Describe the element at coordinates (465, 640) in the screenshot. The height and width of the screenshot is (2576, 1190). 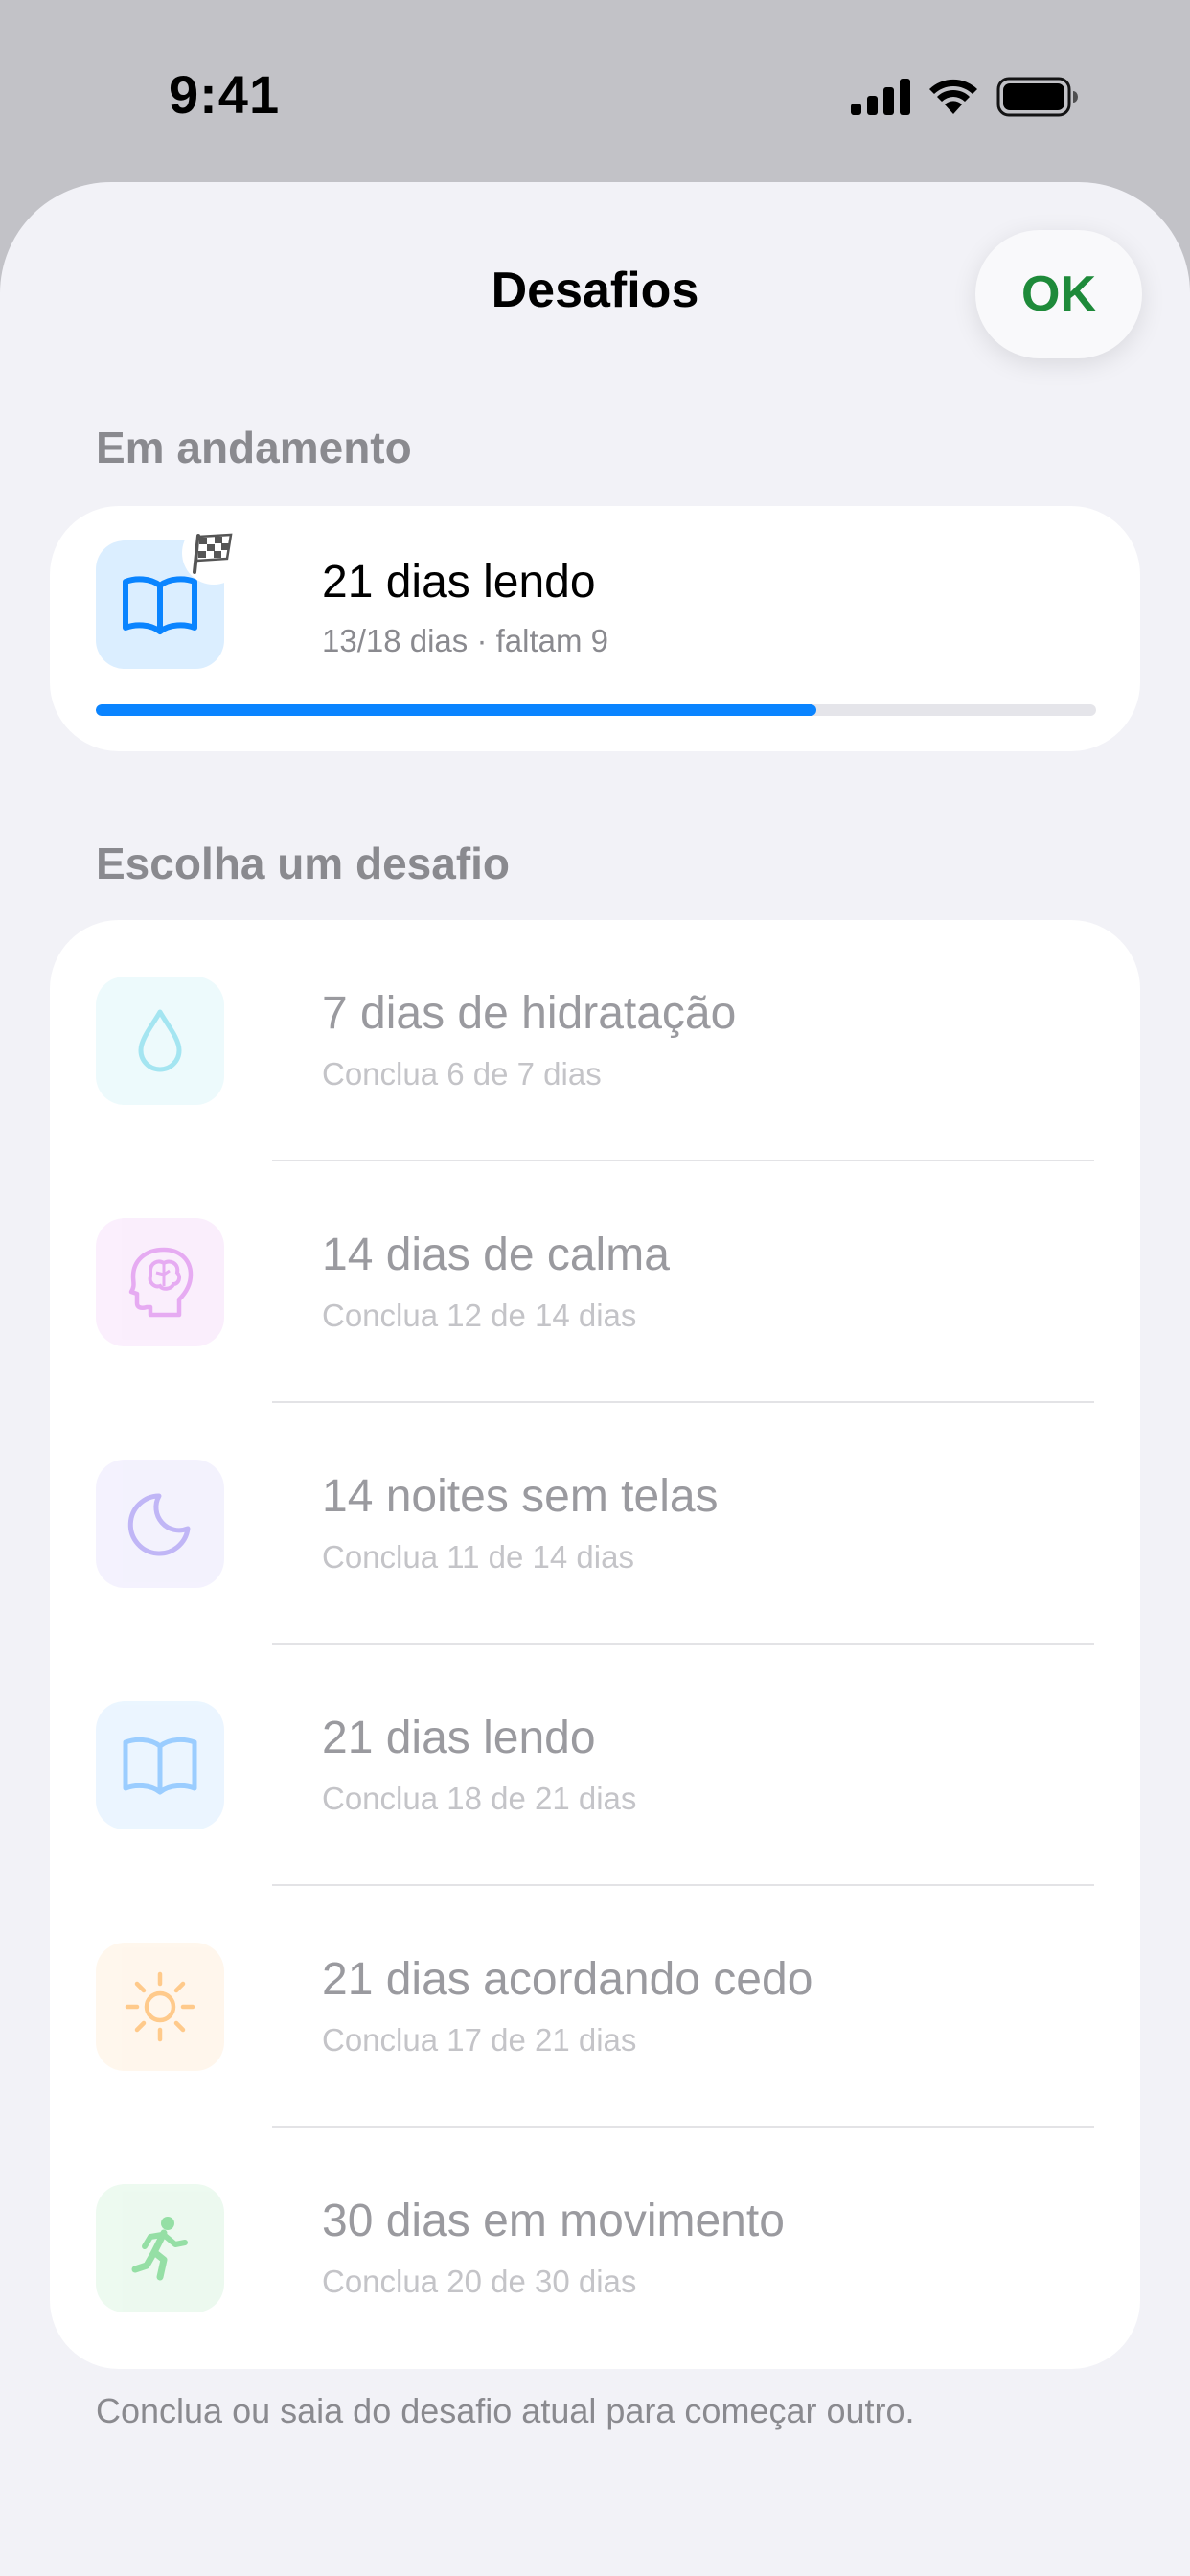
I see `current-challenge-subtitle: 13/18 dias · faltam 9` at that location.